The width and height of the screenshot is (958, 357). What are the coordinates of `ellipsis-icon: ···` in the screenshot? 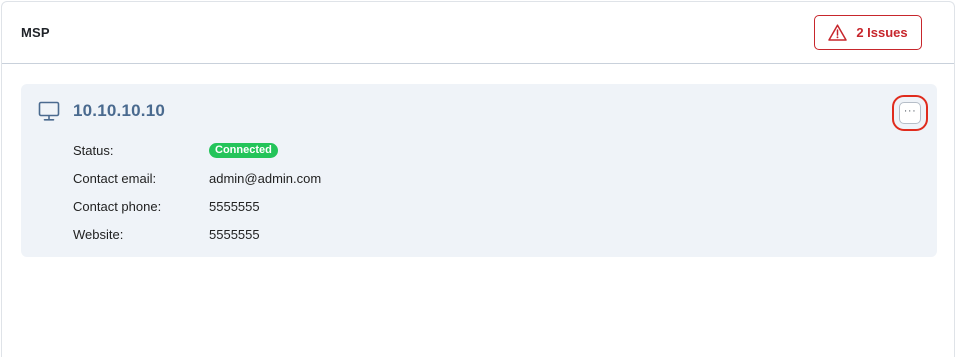 It's located at (910, 110).